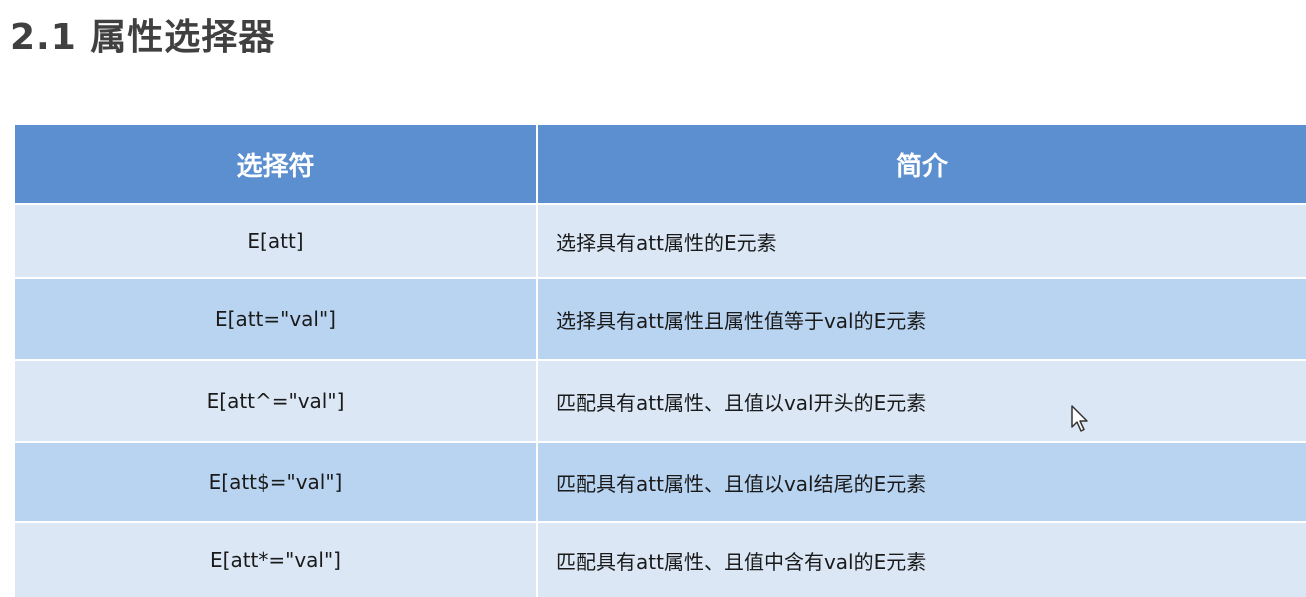 Image resolution: width=1306 pixels, height=597 pixels. Describe the element at coordinates (921, 559) in the screenshot. I see `description-cell: 匹配具有att属性、且值中含有val的E元素` at that location.